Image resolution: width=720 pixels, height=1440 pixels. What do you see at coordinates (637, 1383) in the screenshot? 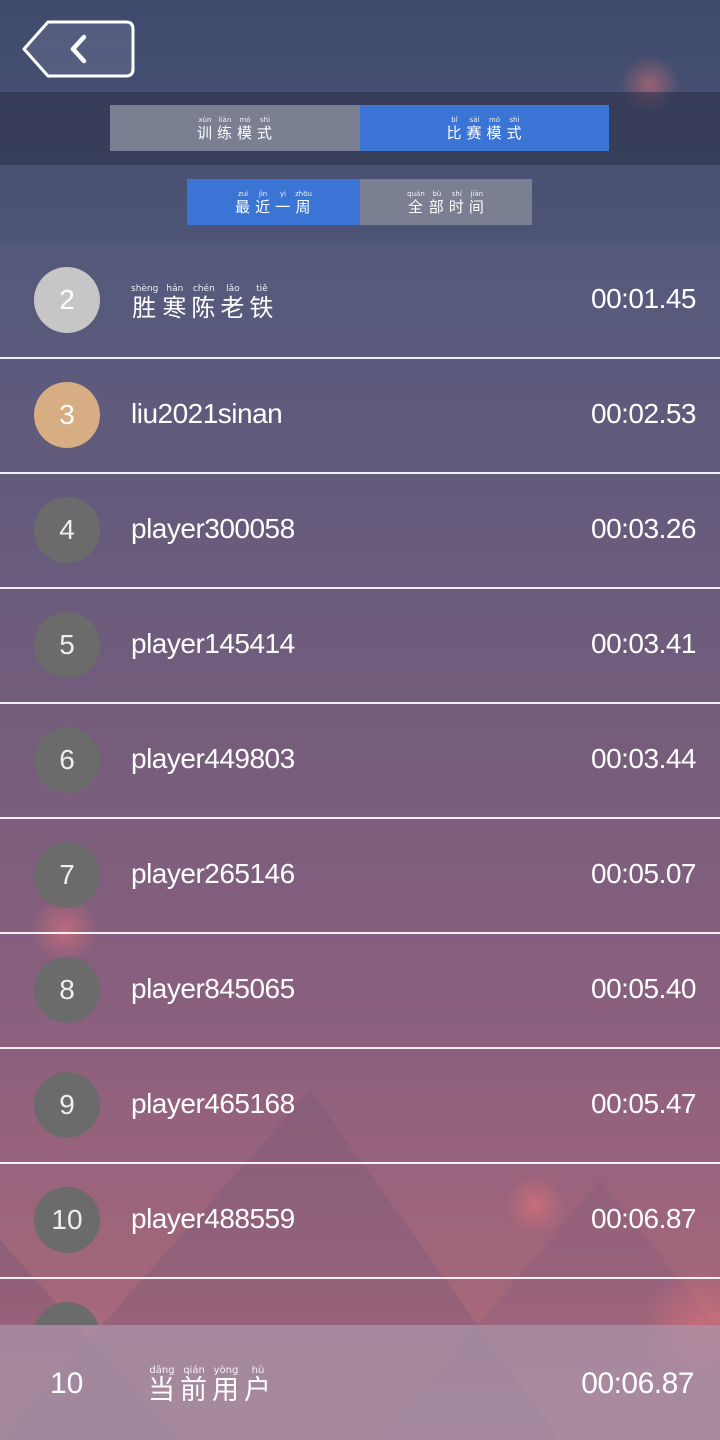
I see `current-user-time: 00:06.87` at bounding box center [637, 1383].